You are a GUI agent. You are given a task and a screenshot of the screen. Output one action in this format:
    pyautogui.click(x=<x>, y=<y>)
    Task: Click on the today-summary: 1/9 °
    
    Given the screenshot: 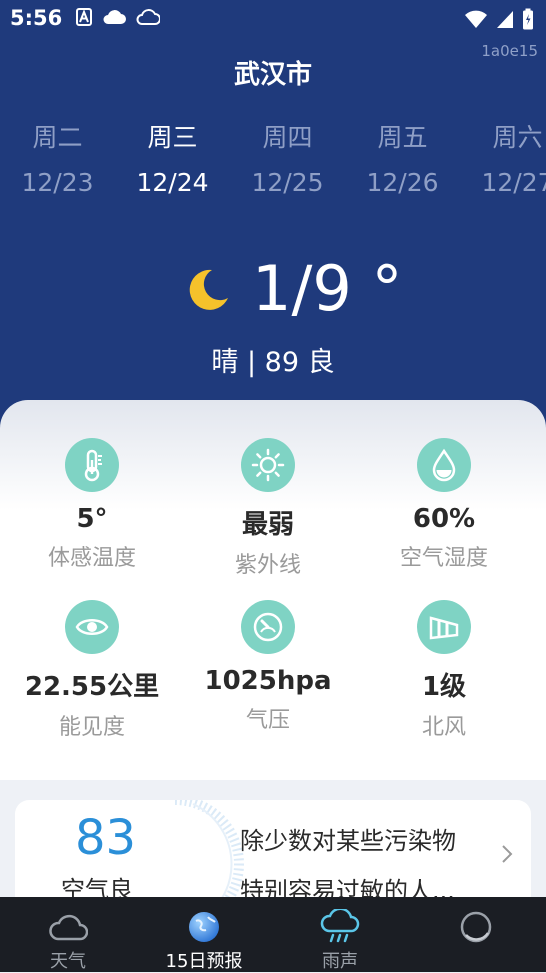 What is the action you would take?
    pyautogui.click(x=273, y=292)
    